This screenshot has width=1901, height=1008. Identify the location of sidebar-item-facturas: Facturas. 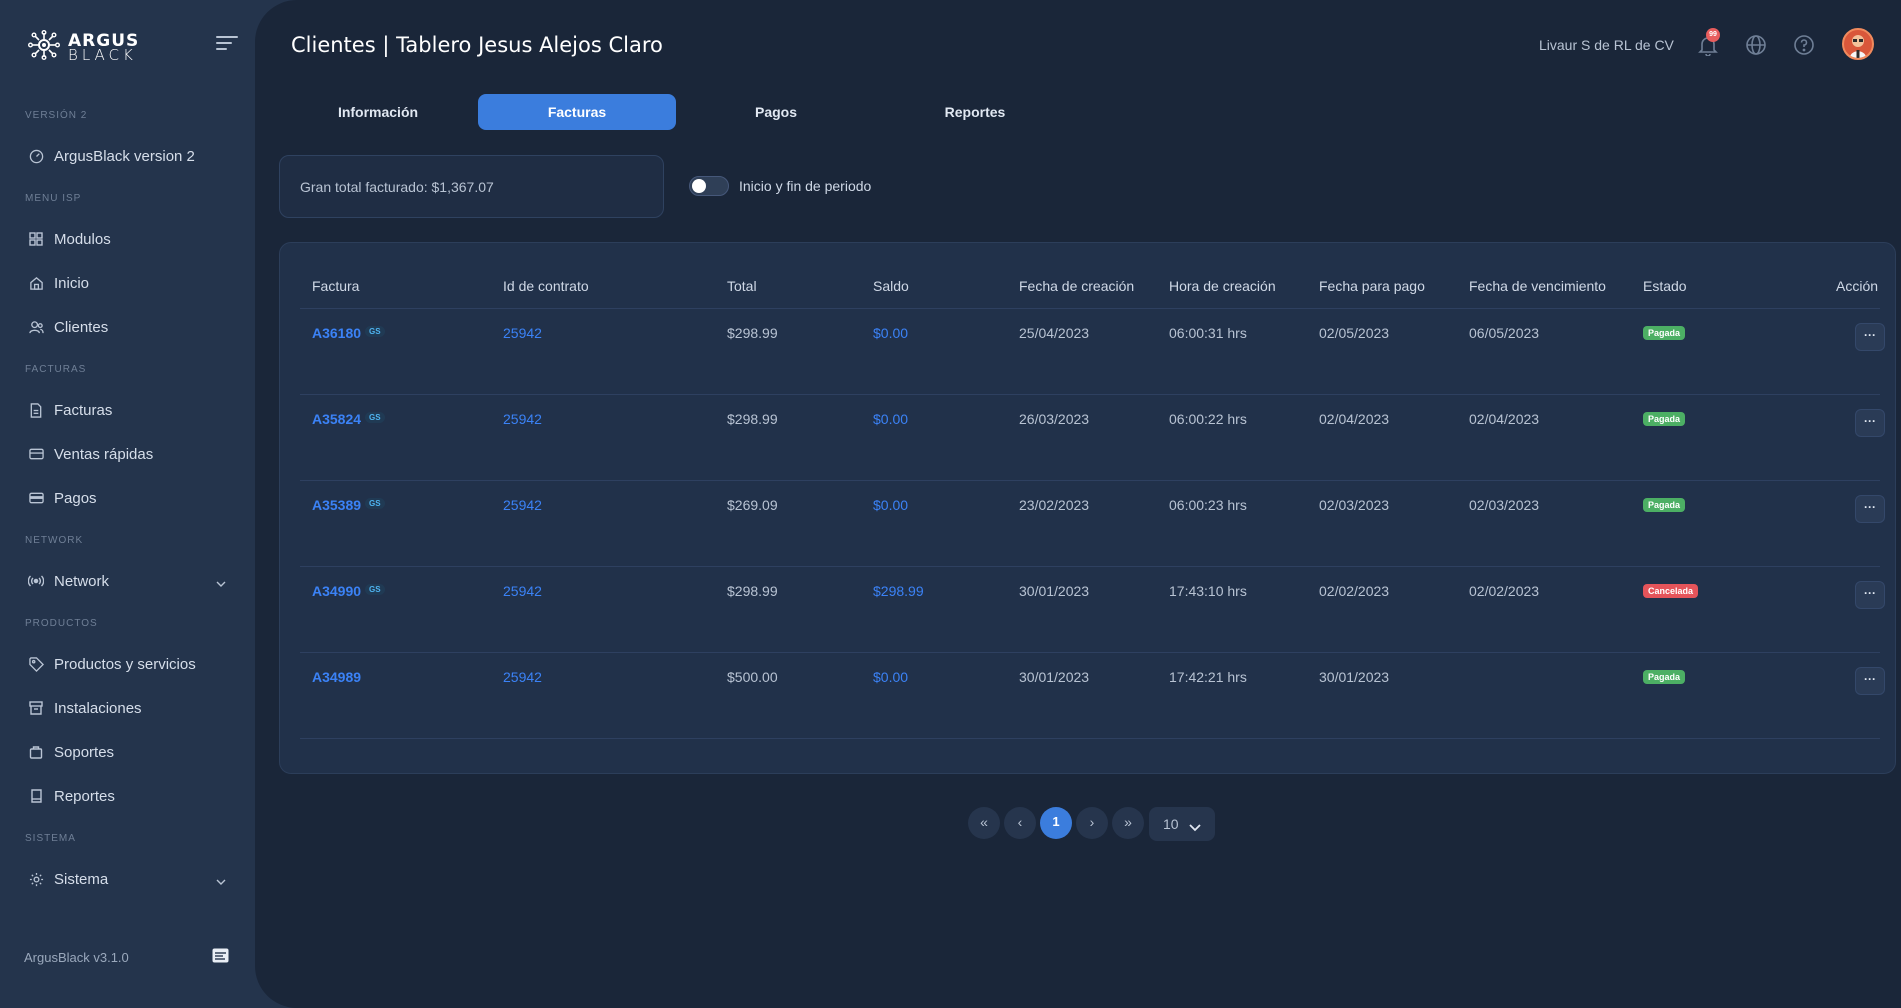
(129, 410).